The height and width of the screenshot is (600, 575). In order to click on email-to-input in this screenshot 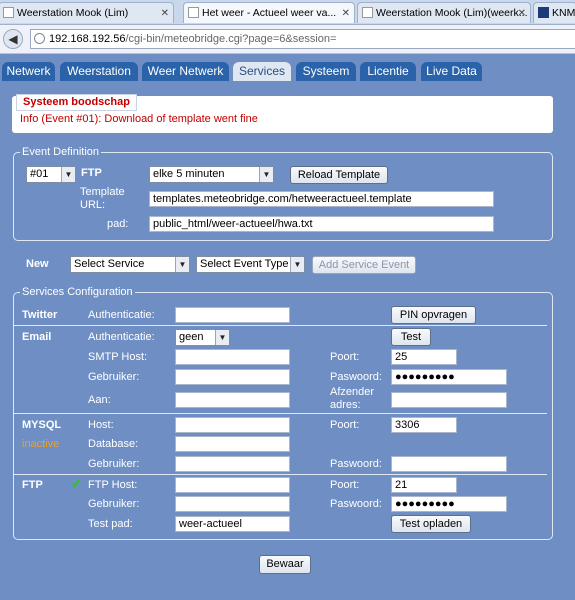, I will do `click(232, 400)`.